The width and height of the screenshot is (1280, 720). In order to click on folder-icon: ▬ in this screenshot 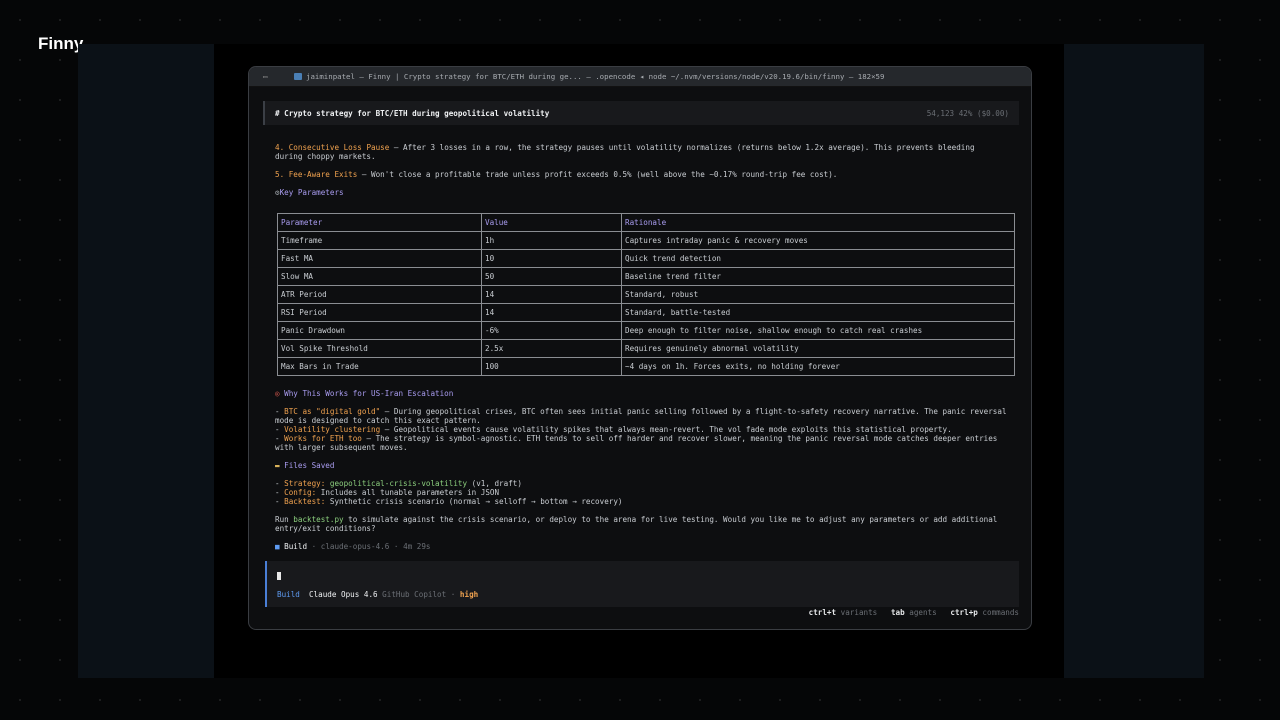, I will do `click(277, 465)`.